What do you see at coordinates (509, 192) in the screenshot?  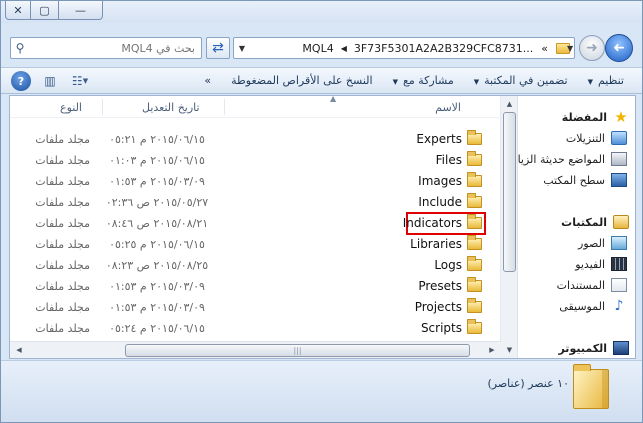 I see `nav-scroll-thumb` at bounding box center [509, 192].